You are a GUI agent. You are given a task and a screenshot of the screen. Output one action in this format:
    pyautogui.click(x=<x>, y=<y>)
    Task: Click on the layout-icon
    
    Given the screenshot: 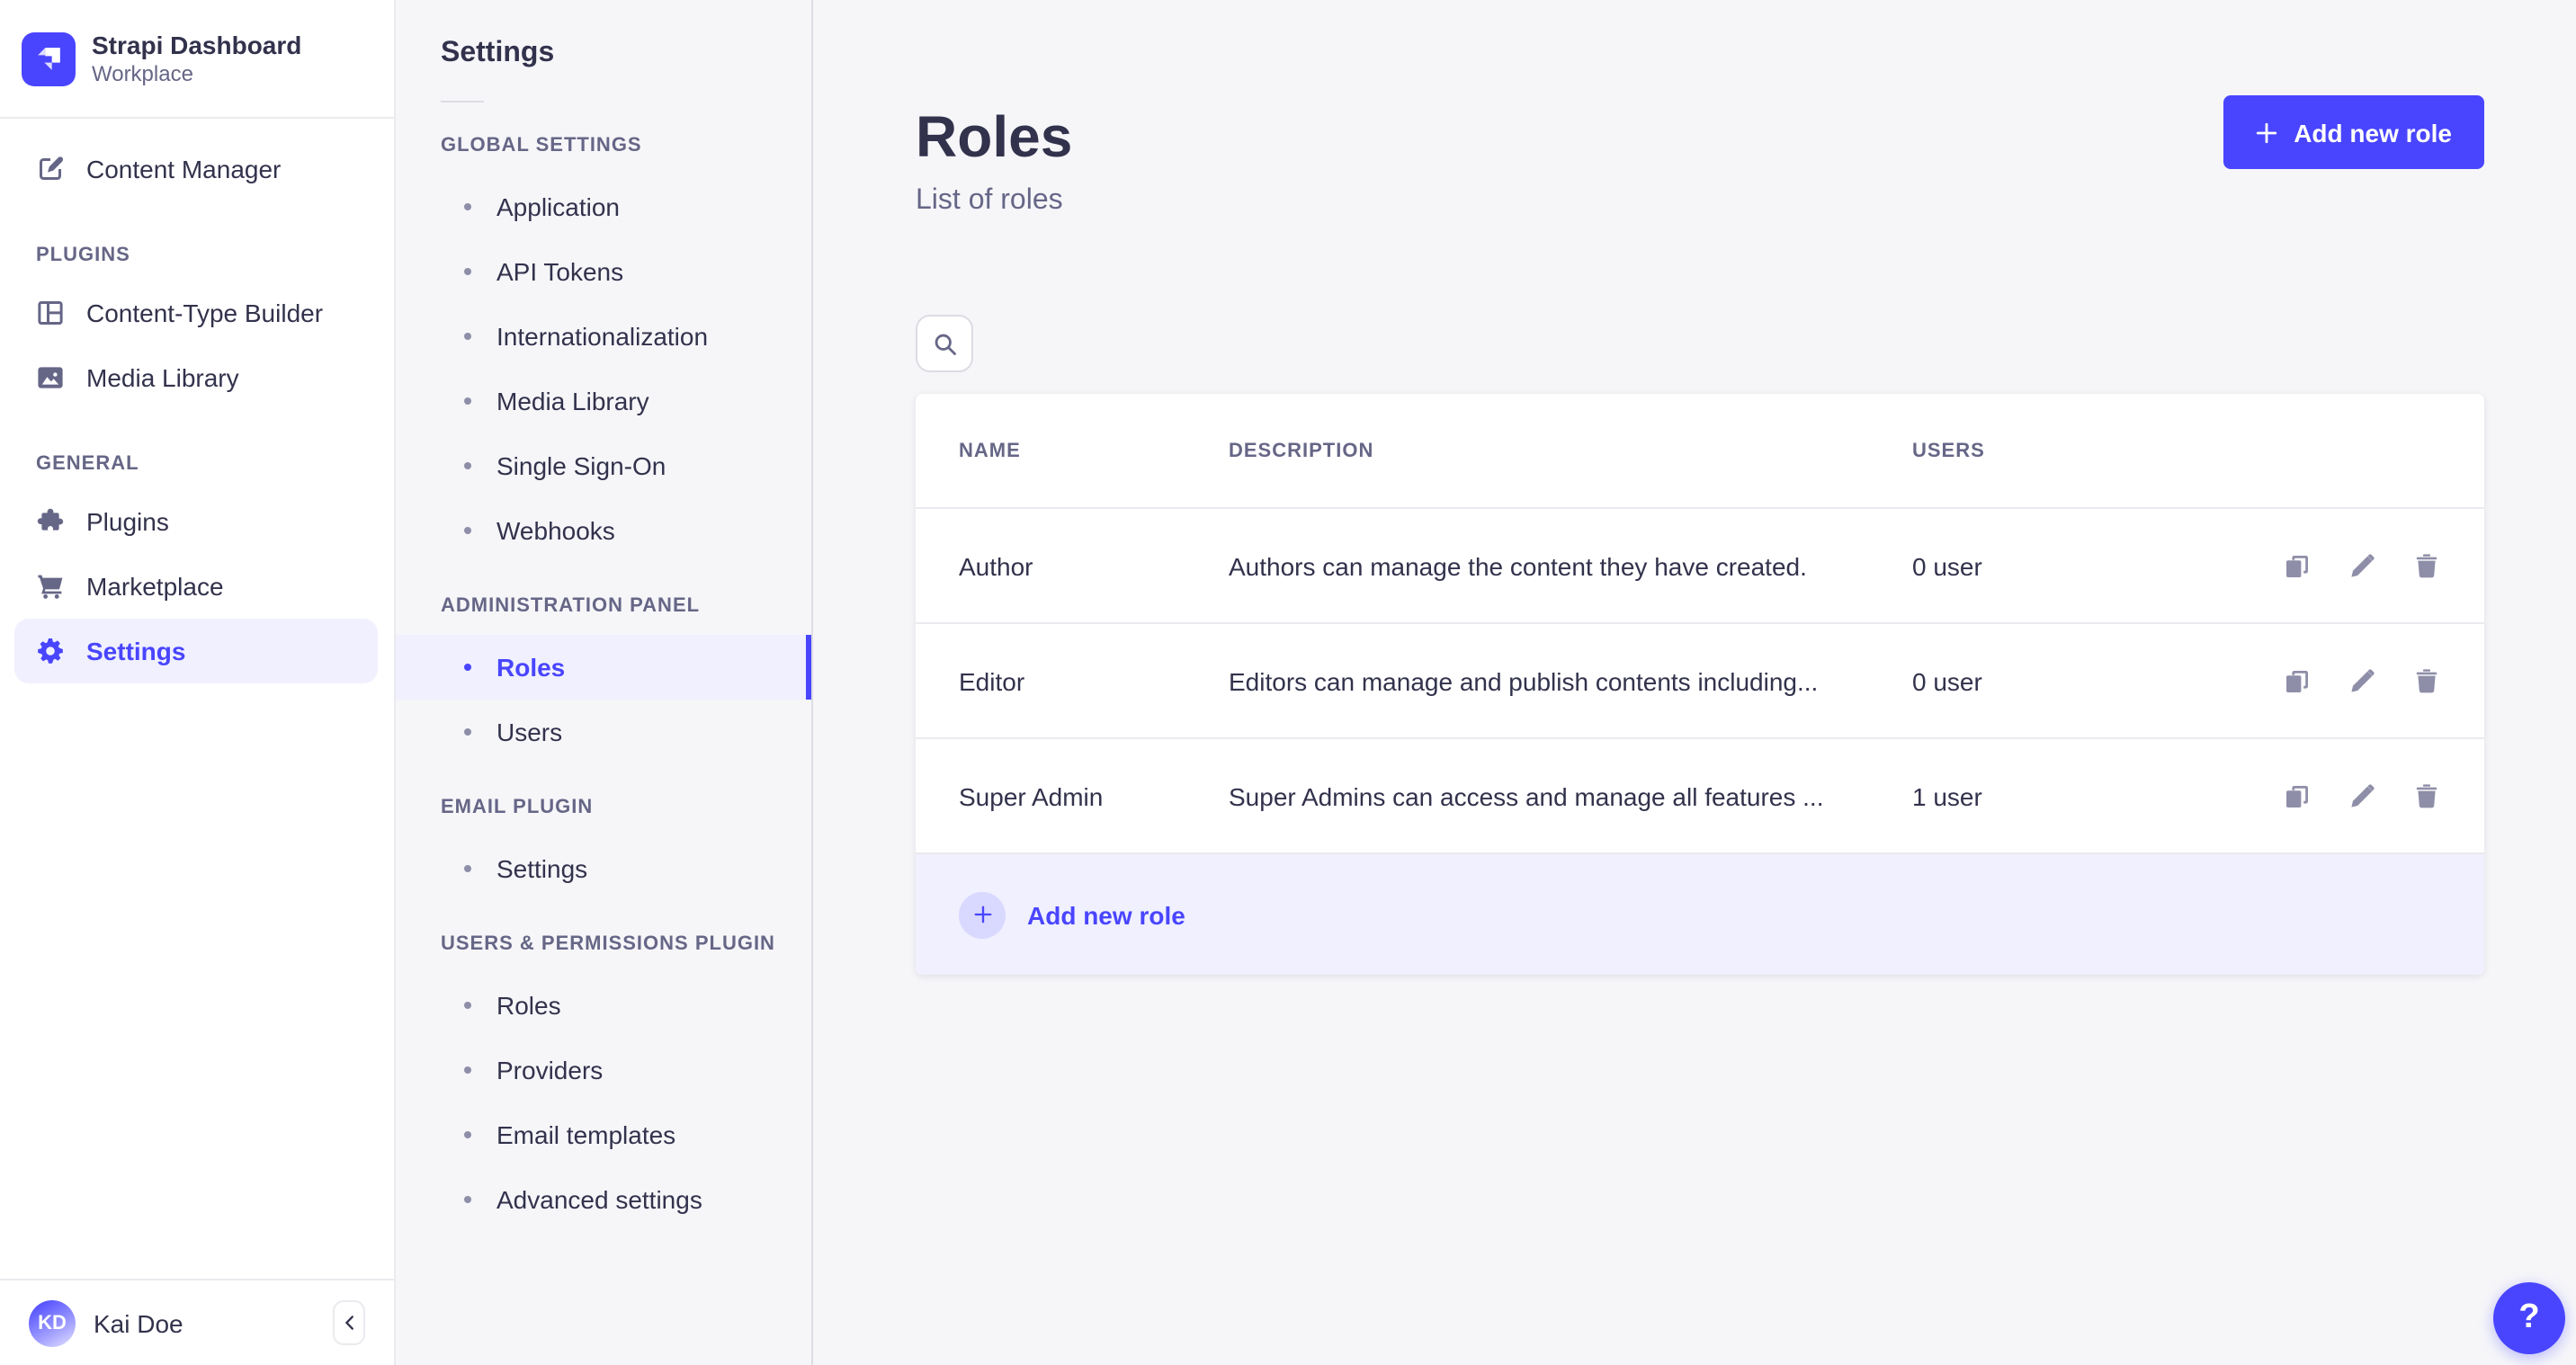 What is the action you would take?
    pyautogui.click(x=50, y=313)
    